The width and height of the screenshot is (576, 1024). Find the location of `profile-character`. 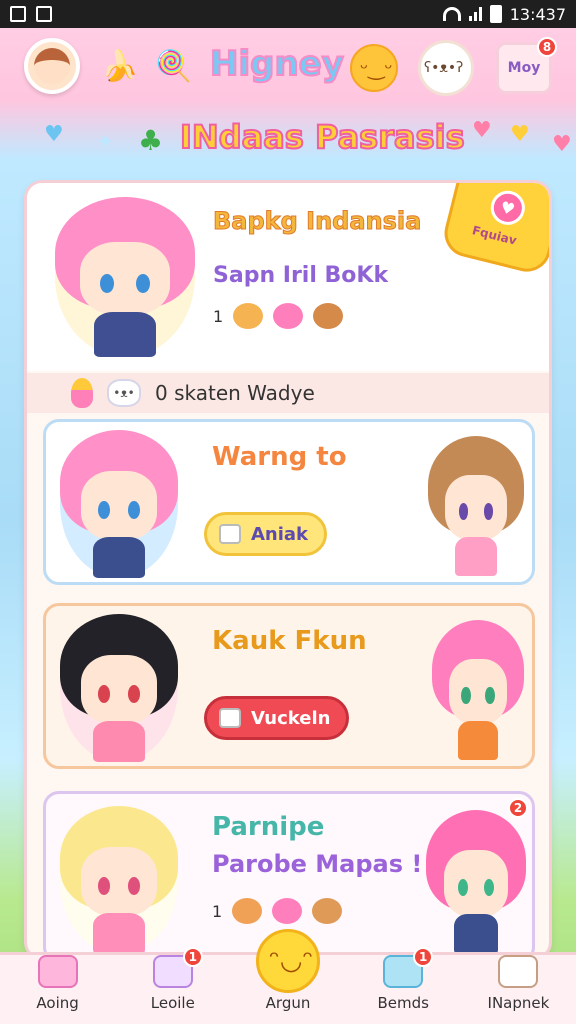

profile-character is located at coordinates (125, 277).